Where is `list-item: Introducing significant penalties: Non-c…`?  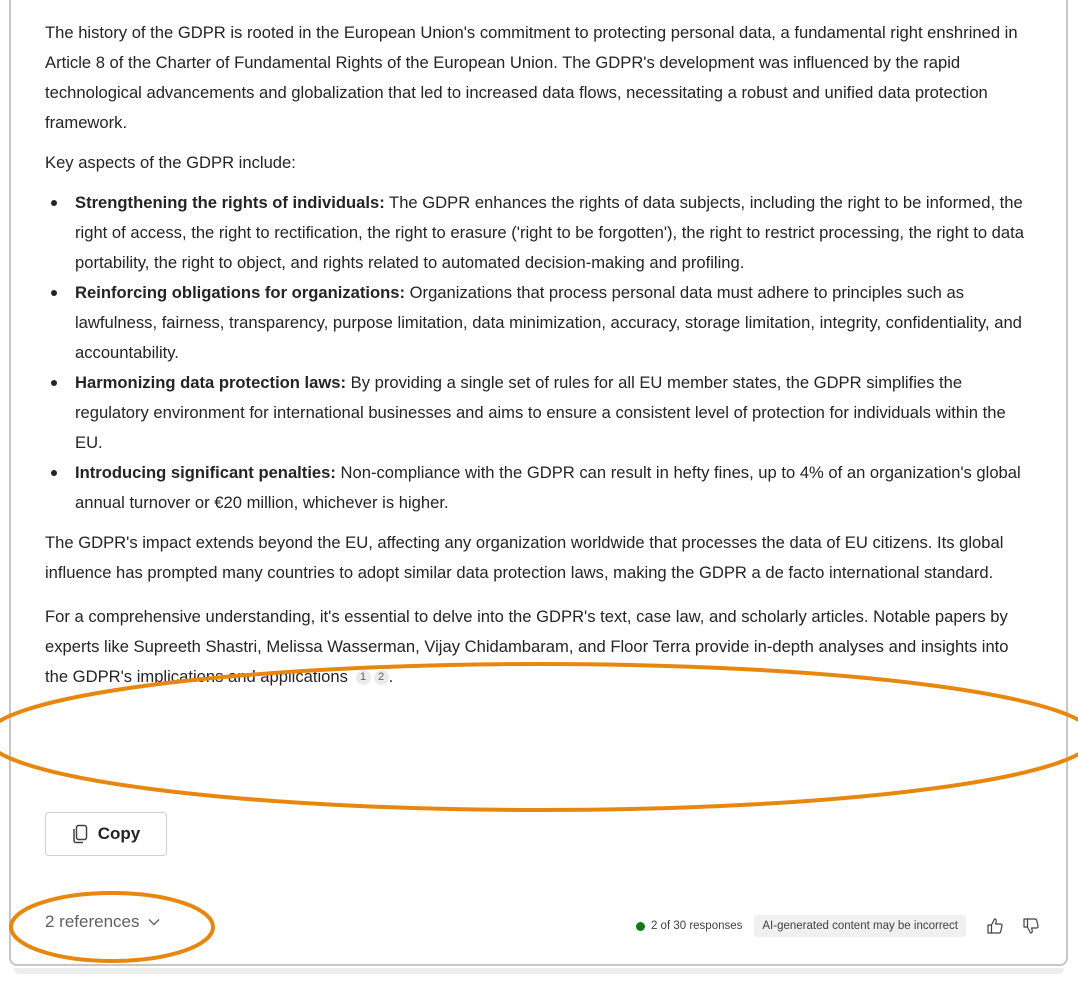 list-item: Introducing significant penalties: Non-c… is located at coordinates (540, 488).